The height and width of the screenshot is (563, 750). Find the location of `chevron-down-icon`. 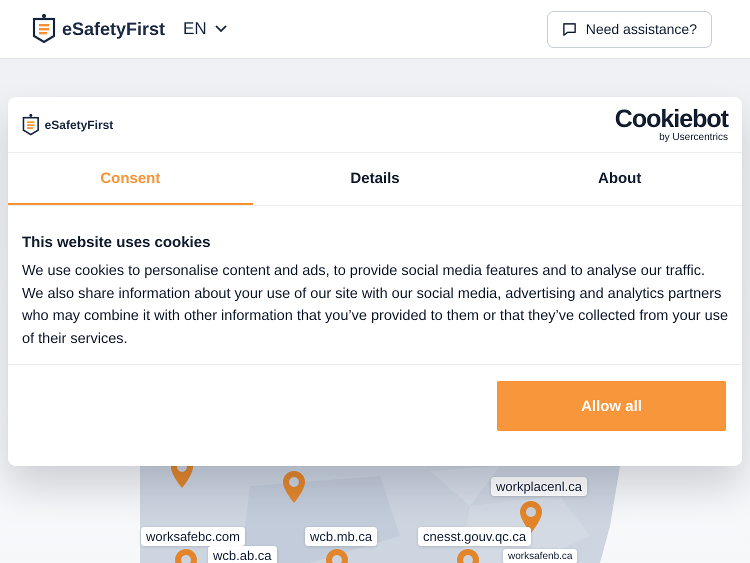

chevron-down-icon is located at coordinates (220, 29).